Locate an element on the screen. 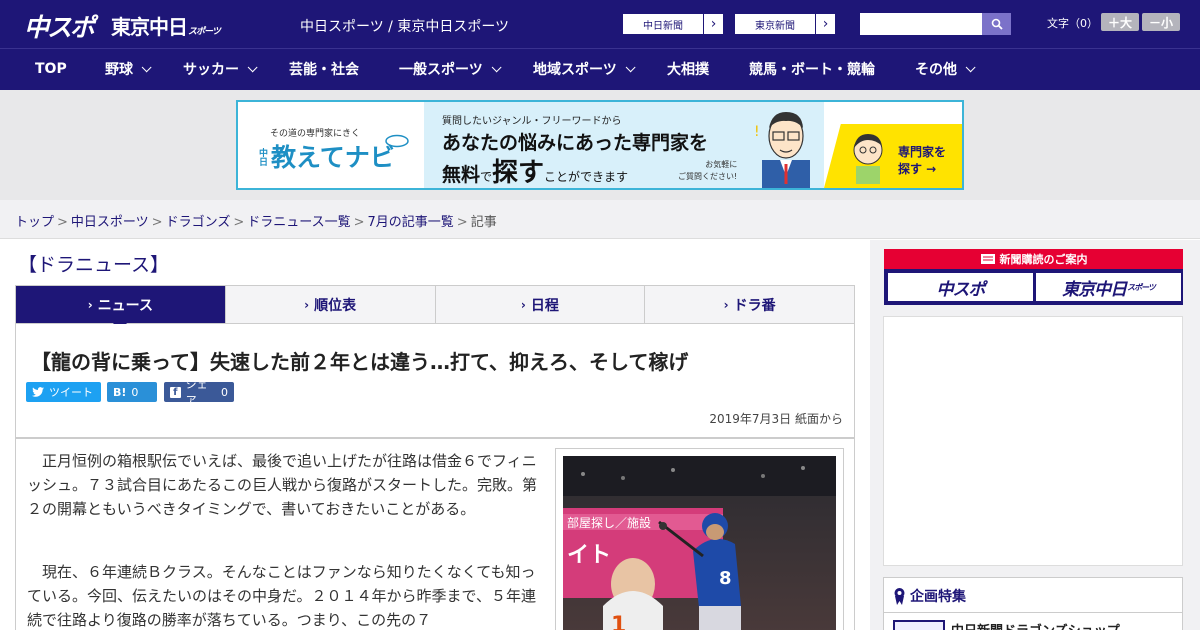  nav-general-sports-label: 一般スポーツ is located at coordinates (441, 70).